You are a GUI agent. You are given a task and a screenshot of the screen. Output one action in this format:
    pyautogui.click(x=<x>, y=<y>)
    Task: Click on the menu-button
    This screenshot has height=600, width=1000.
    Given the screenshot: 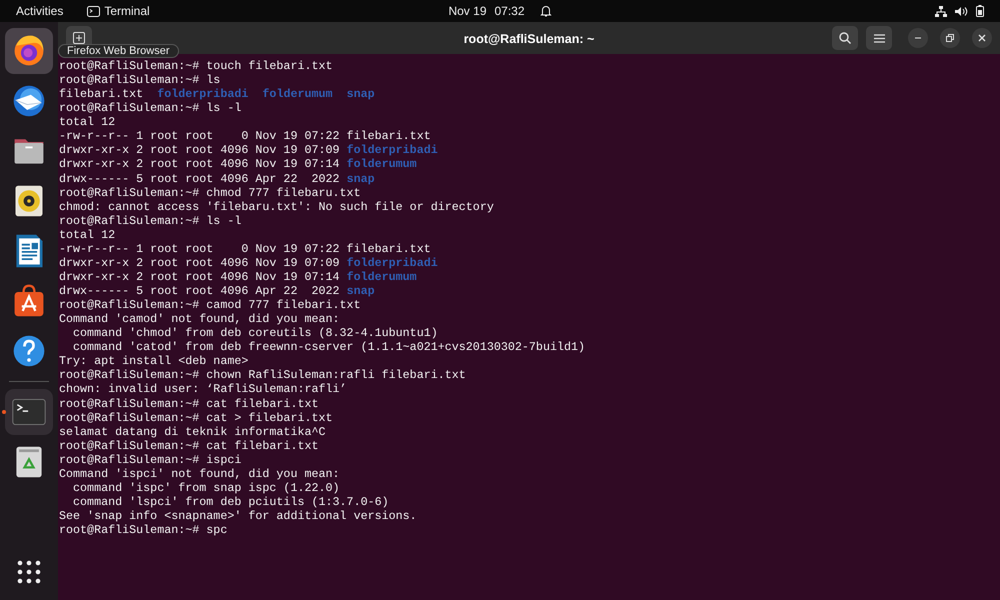 What is the action you would take?
    pyautogui.click(x=879, y=38)
    